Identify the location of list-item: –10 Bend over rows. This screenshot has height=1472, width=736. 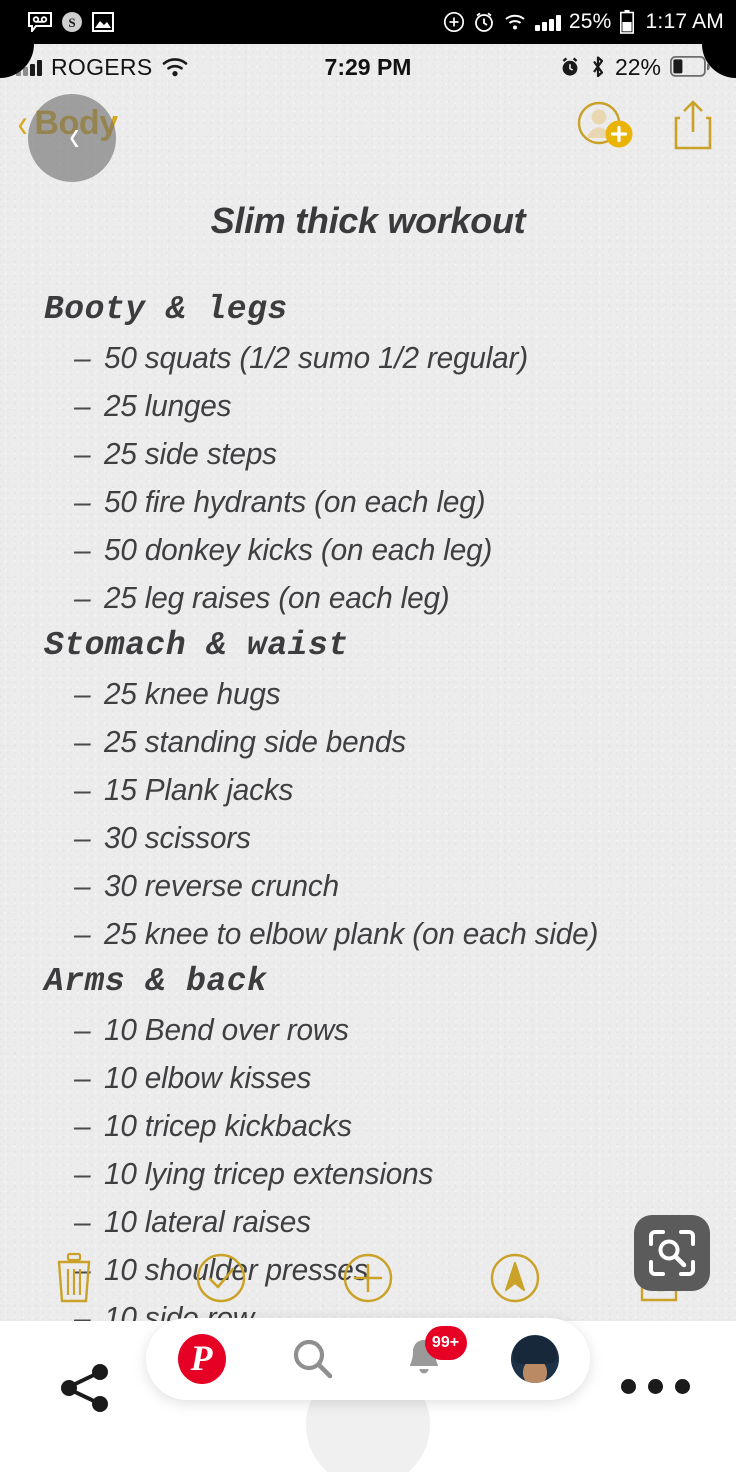
(368, 1030).